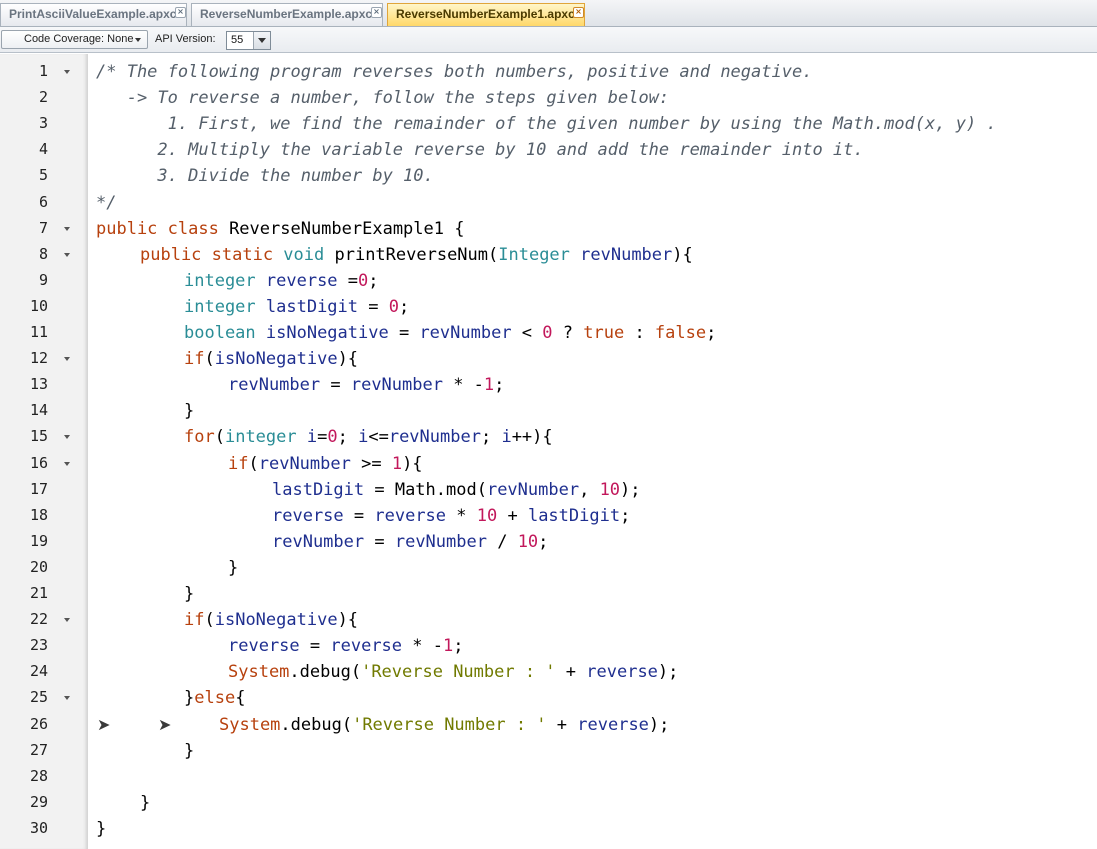 This screenshot has height=849, width=1097. What do you see at coordinates (644, 333) in the screenshot?
I see `code-token: :` at bounding box center [644, 333].